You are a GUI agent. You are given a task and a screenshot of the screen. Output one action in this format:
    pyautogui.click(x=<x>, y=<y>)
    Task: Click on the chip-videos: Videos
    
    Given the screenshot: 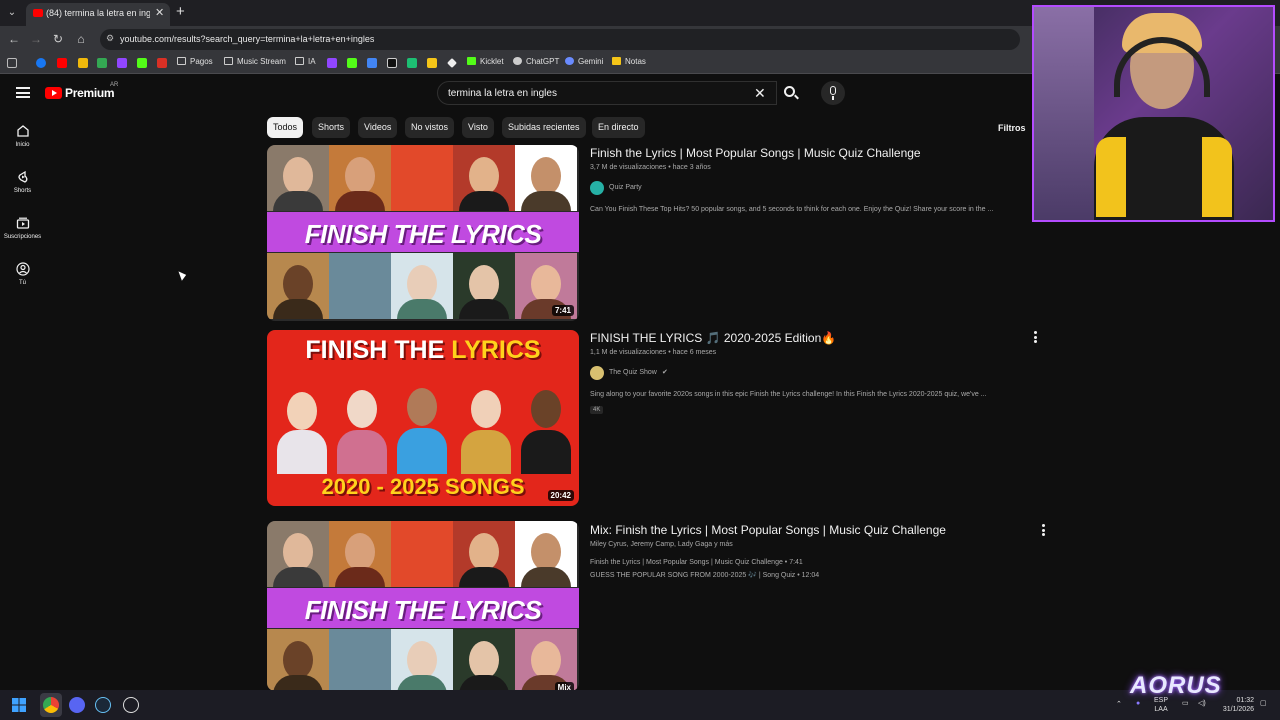 What is the action you would take?
    pyautogui.click(x=378, y=127)
    